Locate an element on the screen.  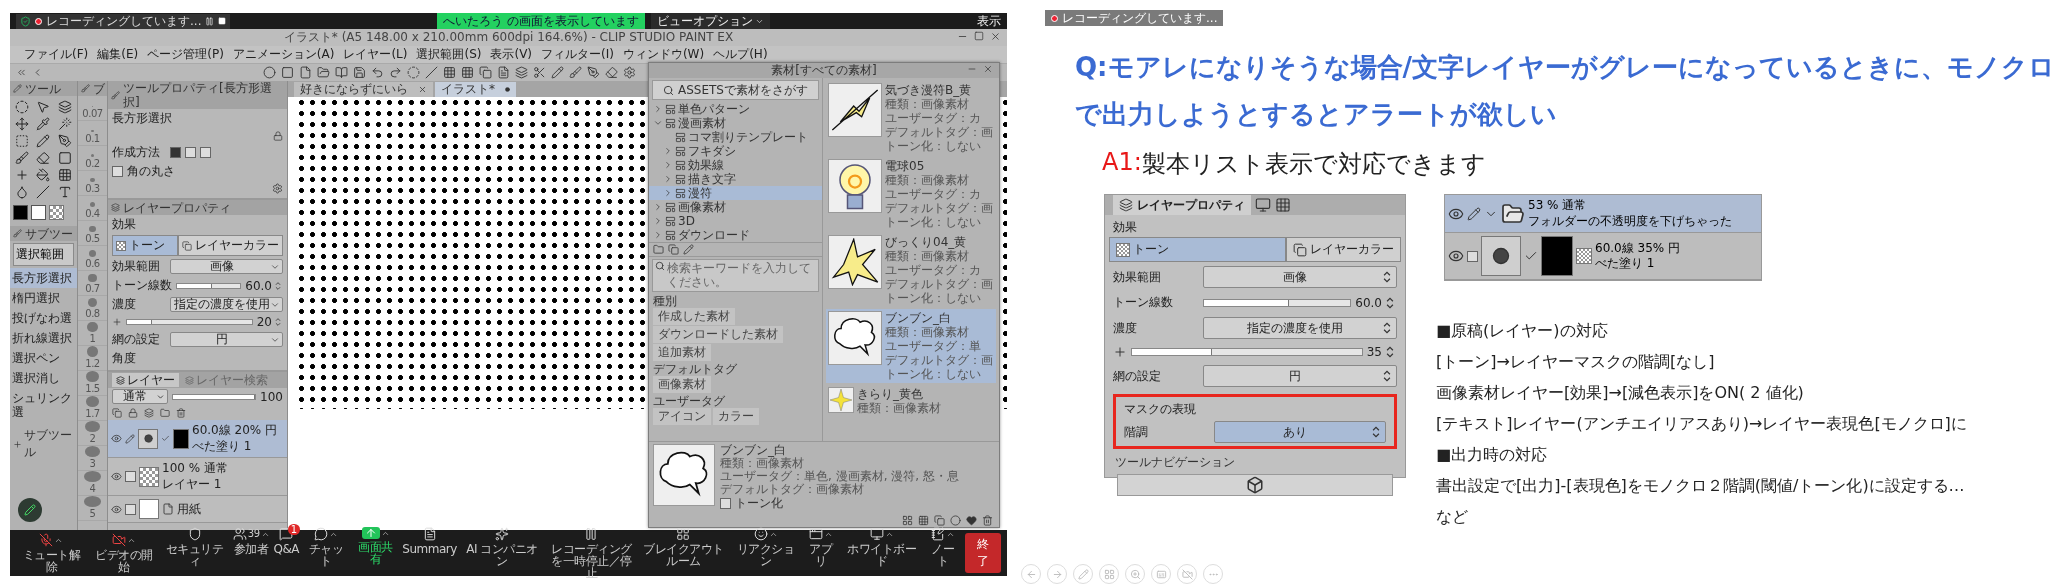
material-item: 電球05 種類：画像素材 ユーザータグ：カ デフォルトタグ：画 トーン化：しない is located at coordinates (911, 194).